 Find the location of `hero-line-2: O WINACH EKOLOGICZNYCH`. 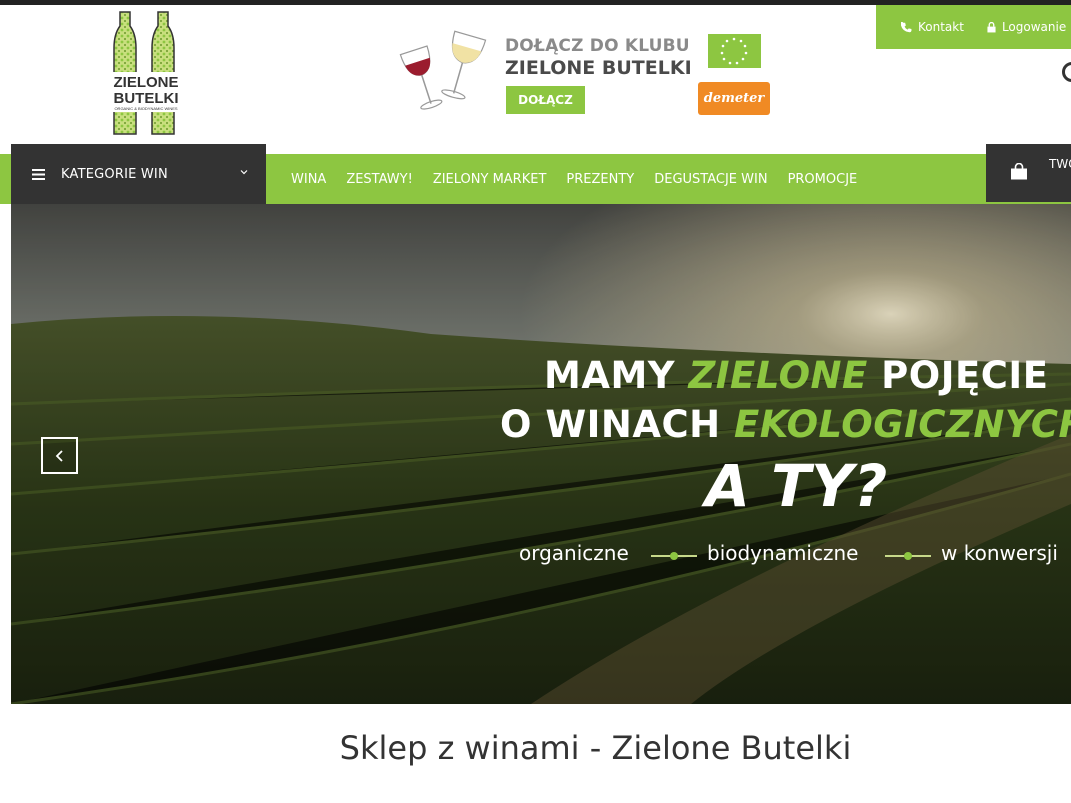

hero-line-2: O WINACH EKOLOGICZNYCH is located at coordinates (785, 424).